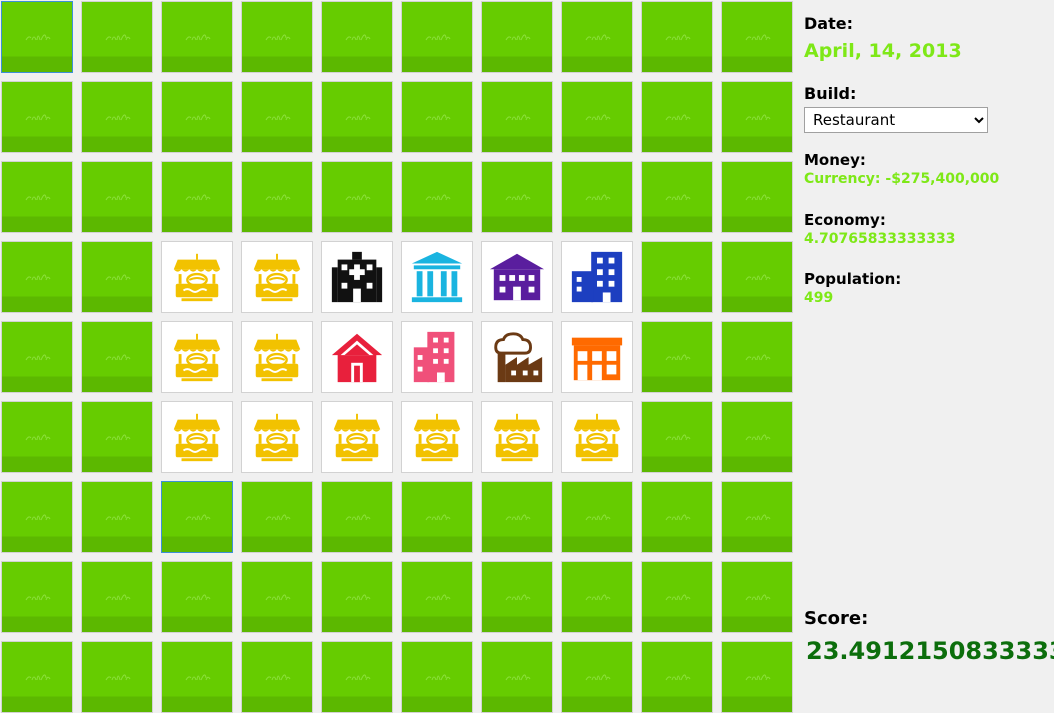  Describe the element at coordinates (828, 23) in the screenshot. I see `date-label: Date:` at that location.